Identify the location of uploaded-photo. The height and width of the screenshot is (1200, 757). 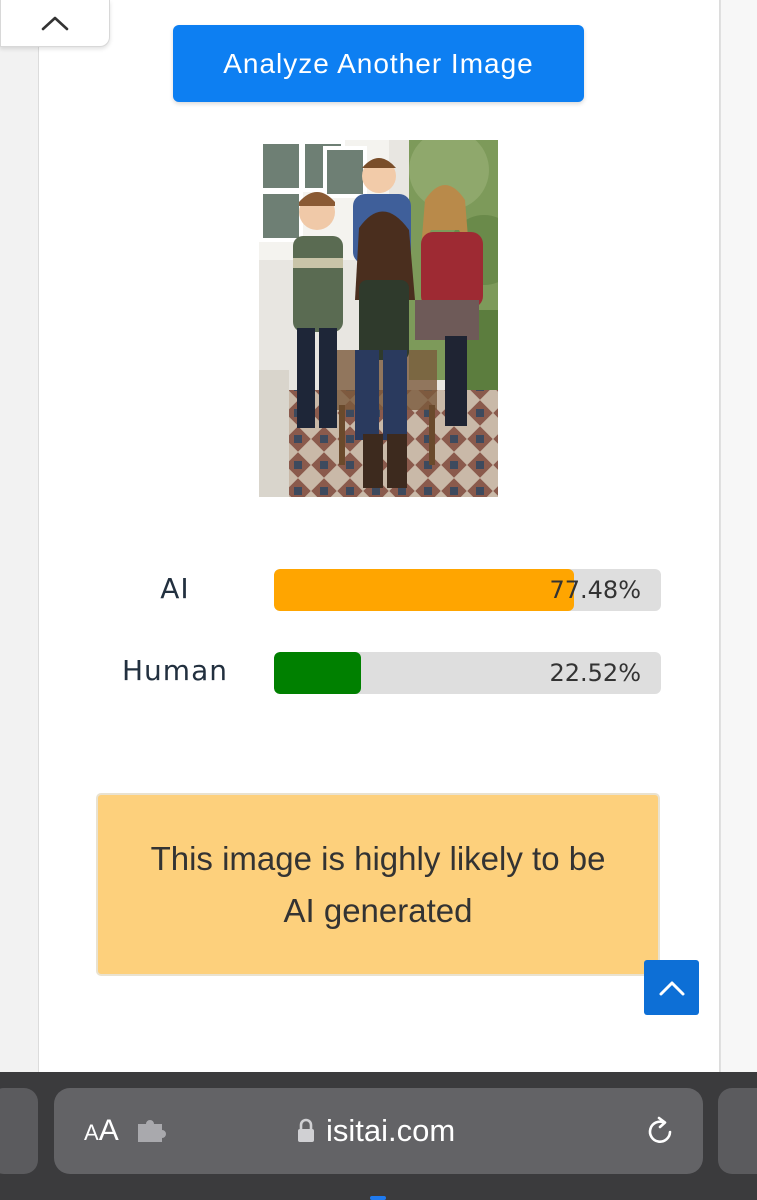
(378, 318).